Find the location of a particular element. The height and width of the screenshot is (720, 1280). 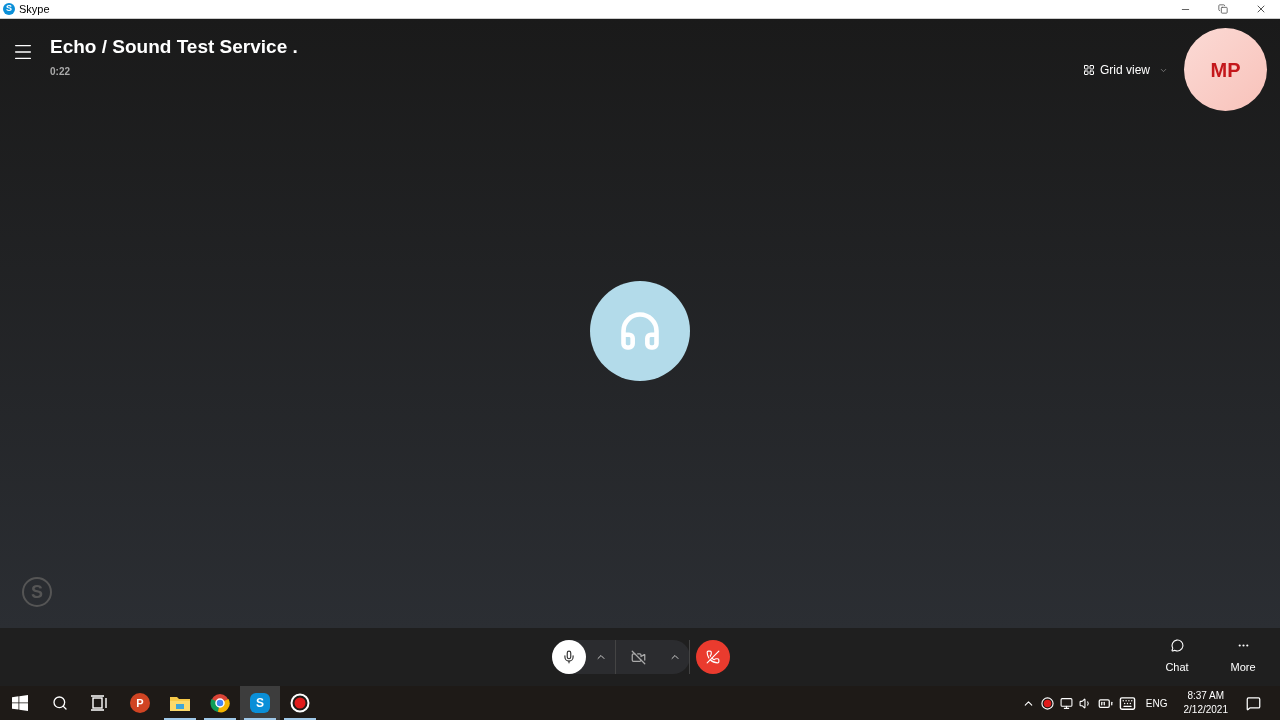

hang-up-icon is located at coordinates (713, 657).